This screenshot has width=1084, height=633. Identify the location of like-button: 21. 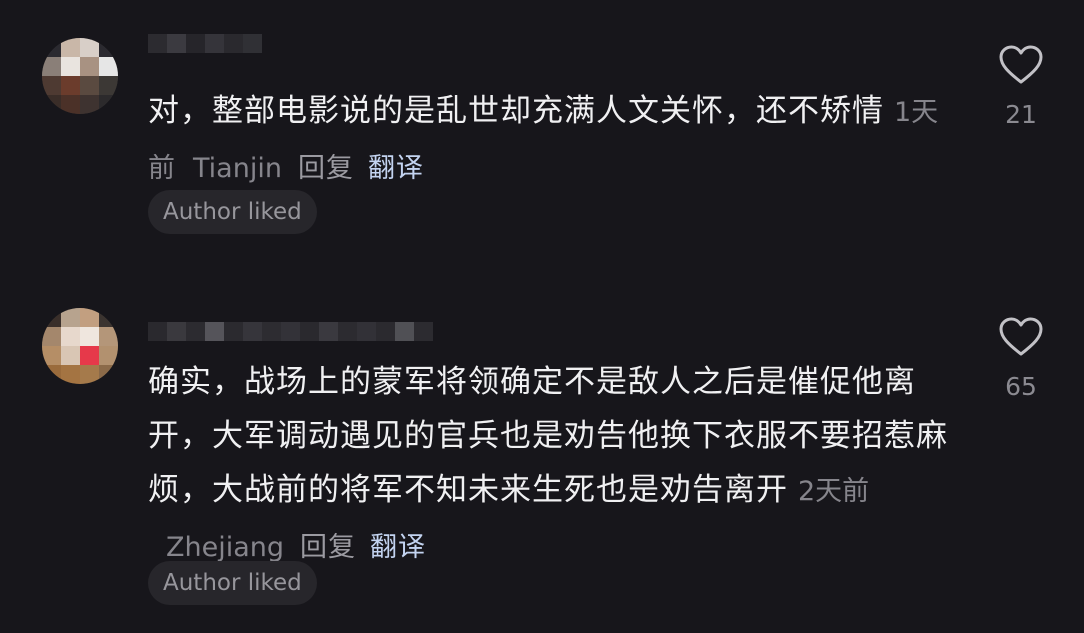
(1021, 86).